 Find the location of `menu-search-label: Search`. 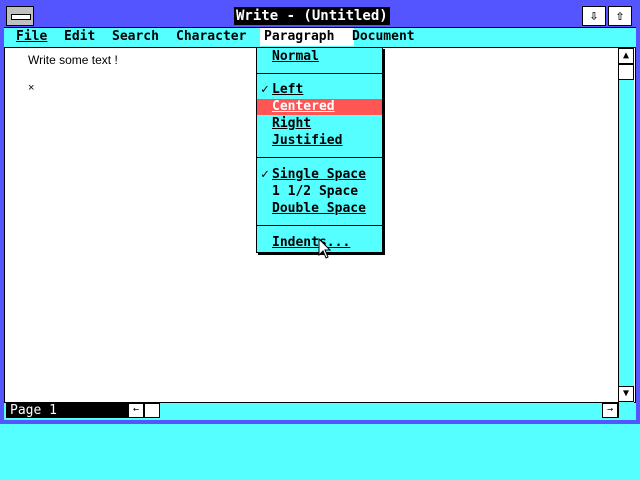

menu-search-label: Search is located at coordinates (135, 36).